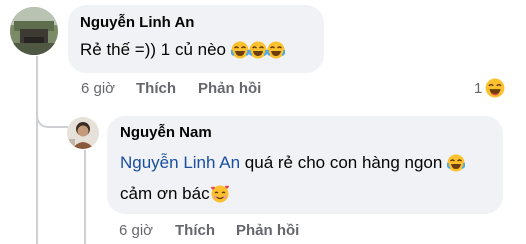 Image resolution: width=526 pixels, height=244 pixels. Describe the element at coordinates (153, 49) in the screenshot. I see `comment-text: Rẻ thế =)) 1 củ nèo` at that location.